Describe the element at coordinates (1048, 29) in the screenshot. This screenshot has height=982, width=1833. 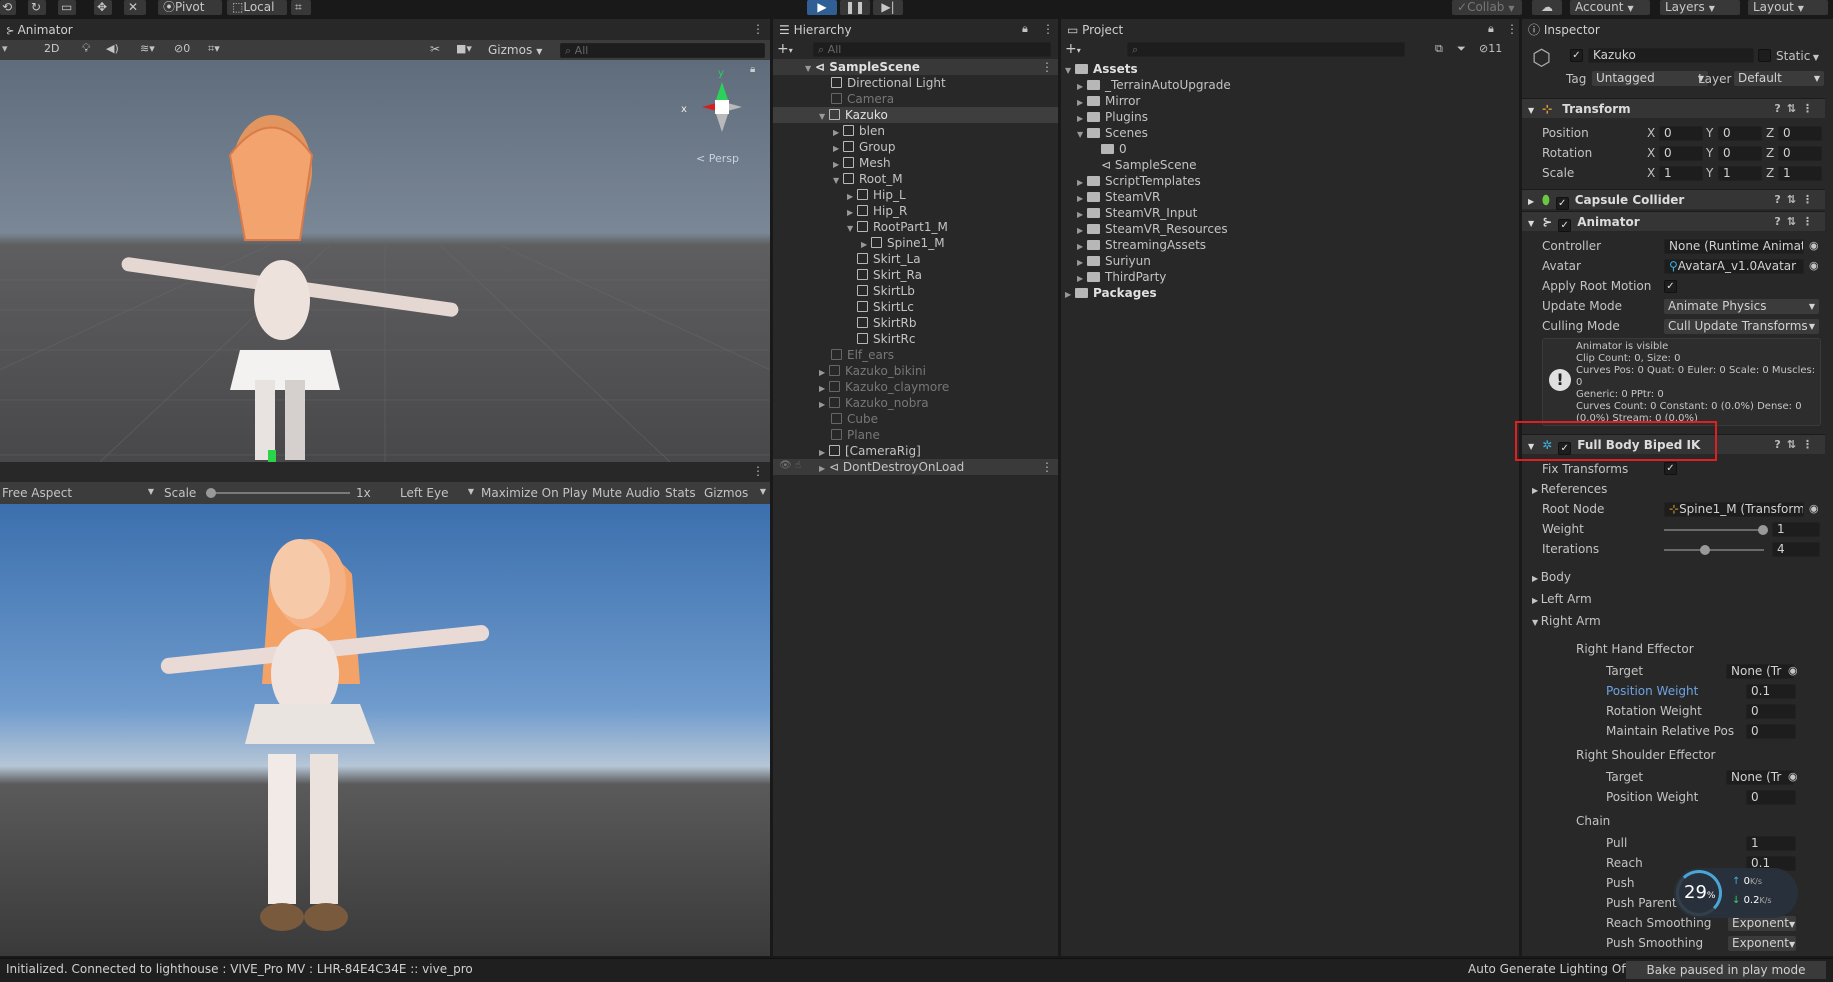
I see `hierarchy-menu-icon: ⋮` at that location.